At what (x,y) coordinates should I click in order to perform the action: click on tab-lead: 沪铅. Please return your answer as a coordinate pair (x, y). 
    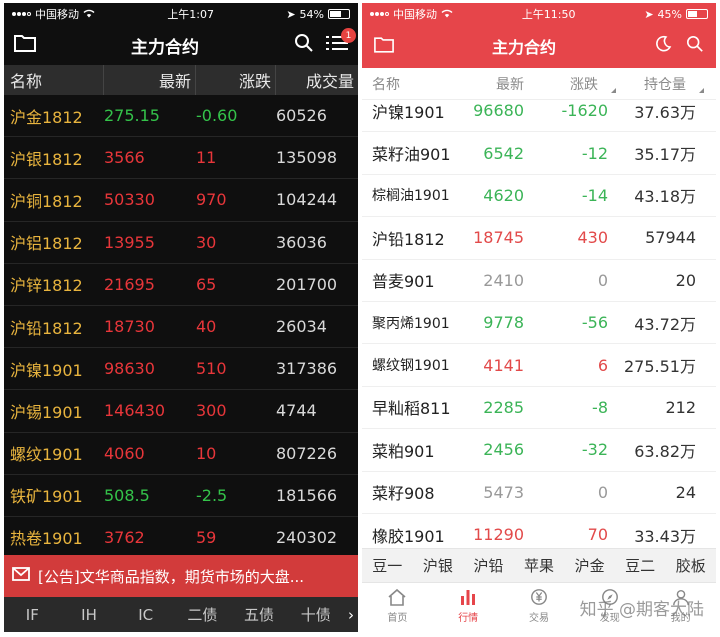
    Looking at the image, I should click on (488, 565).